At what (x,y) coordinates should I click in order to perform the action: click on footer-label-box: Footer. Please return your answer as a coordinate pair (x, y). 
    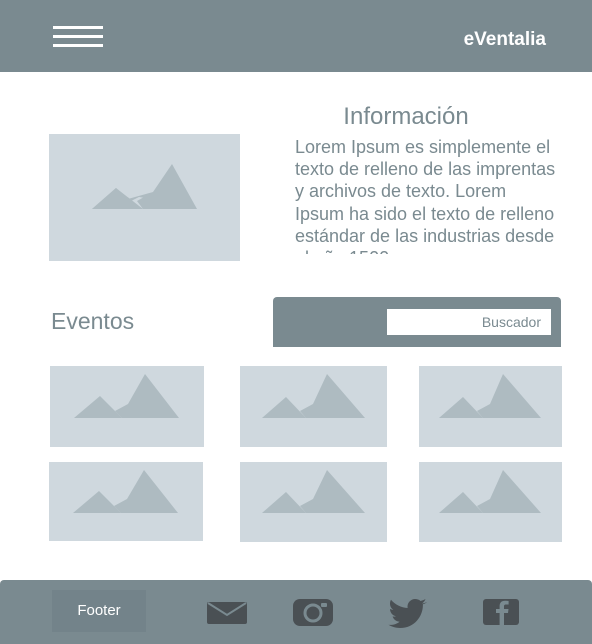
    Looking at the image, I should click on (99, 611).